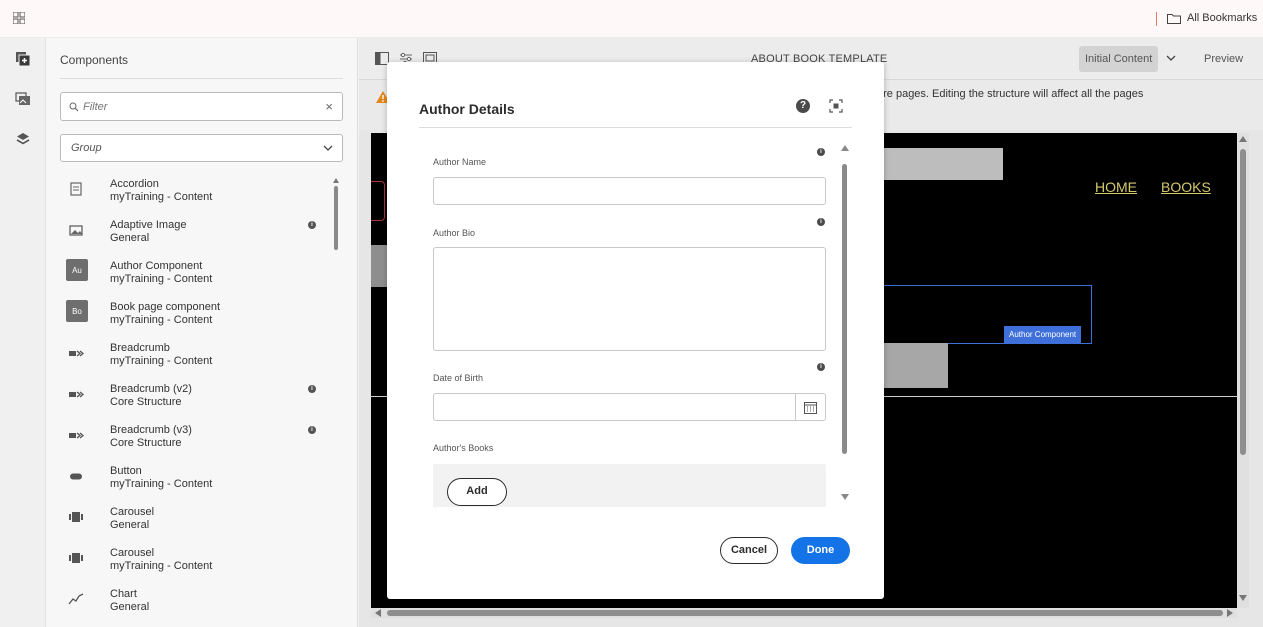 The width and height of the screenshot is (1263, 627). I want to click on group-select: Group, so click(201, 148).